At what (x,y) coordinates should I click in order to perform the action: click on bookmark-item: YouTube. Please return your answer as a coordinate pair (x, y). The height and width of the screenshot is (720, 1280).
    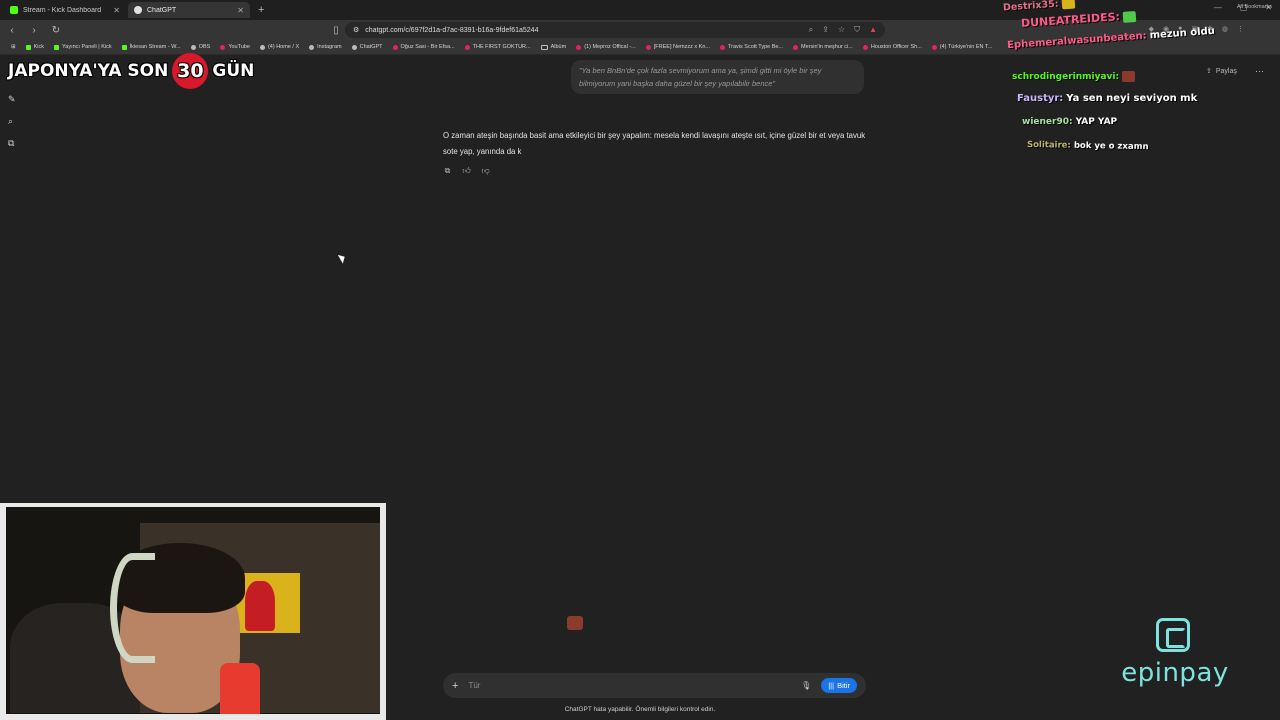
    Looking at the image, I should click on (235, 47).